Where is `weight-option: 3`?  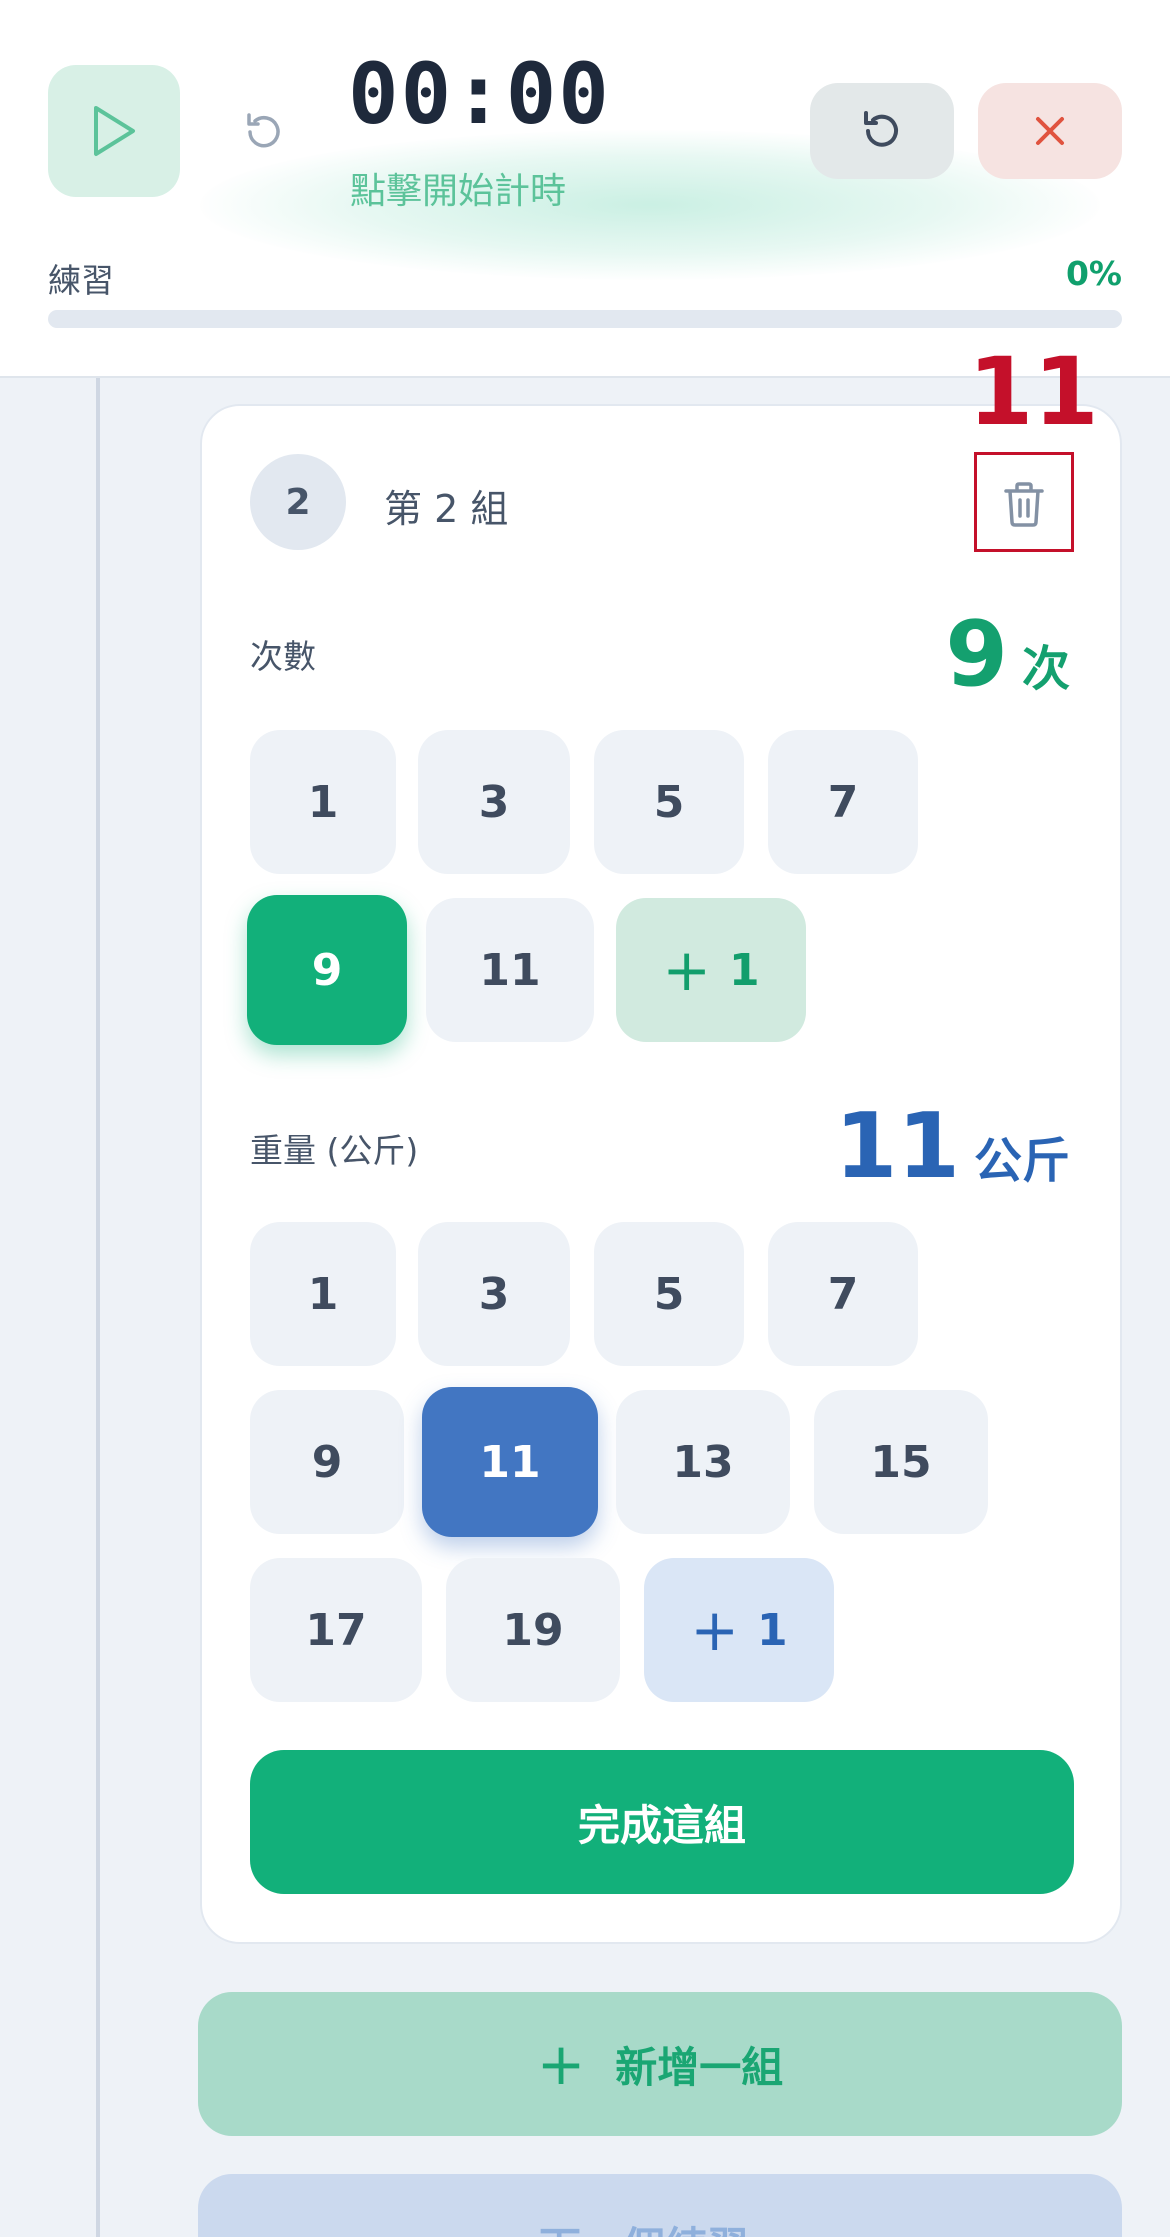
weight-option: 3 is located at coordinates (494, 1294).